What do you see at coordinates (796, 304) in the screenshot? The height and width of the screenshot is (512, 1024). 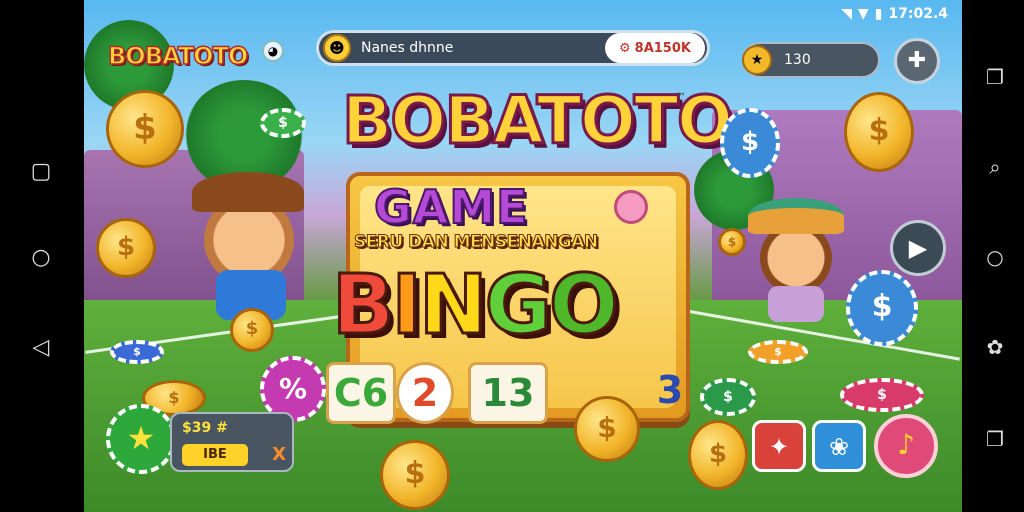 I see `girl-body` at bounding box center [796, 304].